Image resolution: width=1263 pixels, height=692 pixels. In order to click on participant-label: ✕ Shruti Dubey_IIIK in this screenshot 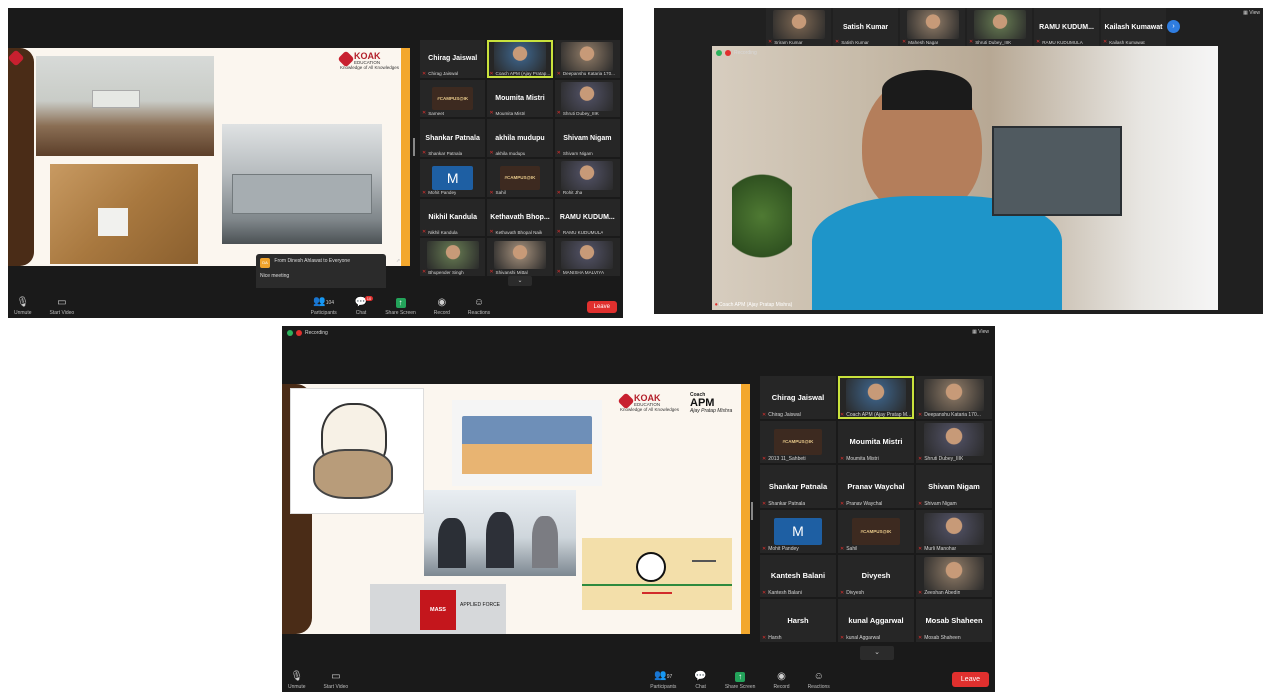, I will do `click(578, 113)`.